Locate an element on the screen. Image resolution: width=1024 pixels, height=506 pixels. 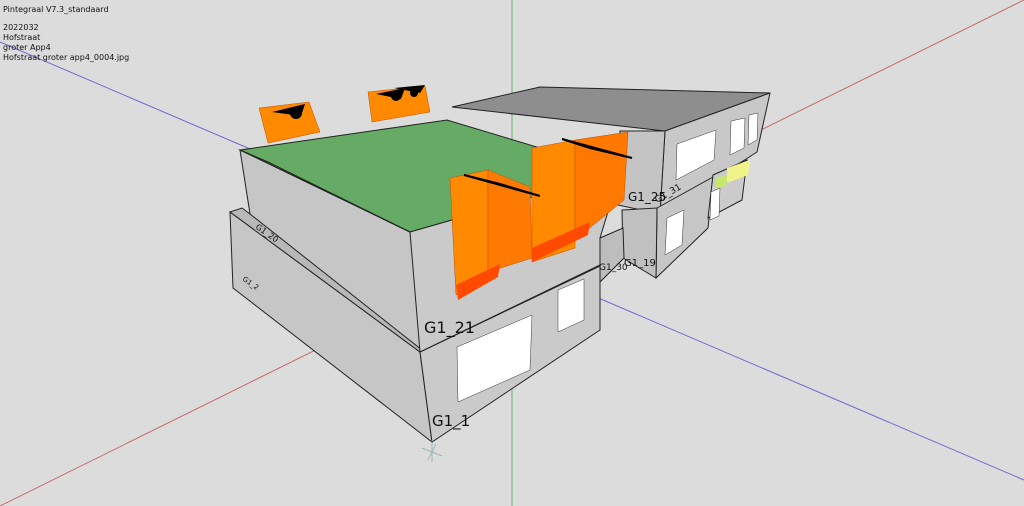
app-title: Pintegraal V7.3_standaard is located at coordinates (56, 9).